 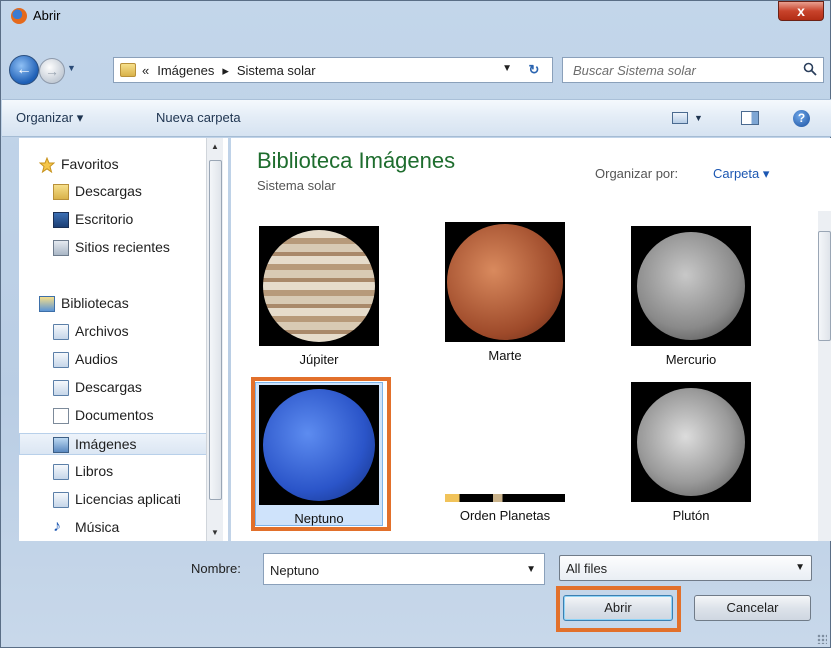 I want to click on documents-icon, so click(x=61, y=416).